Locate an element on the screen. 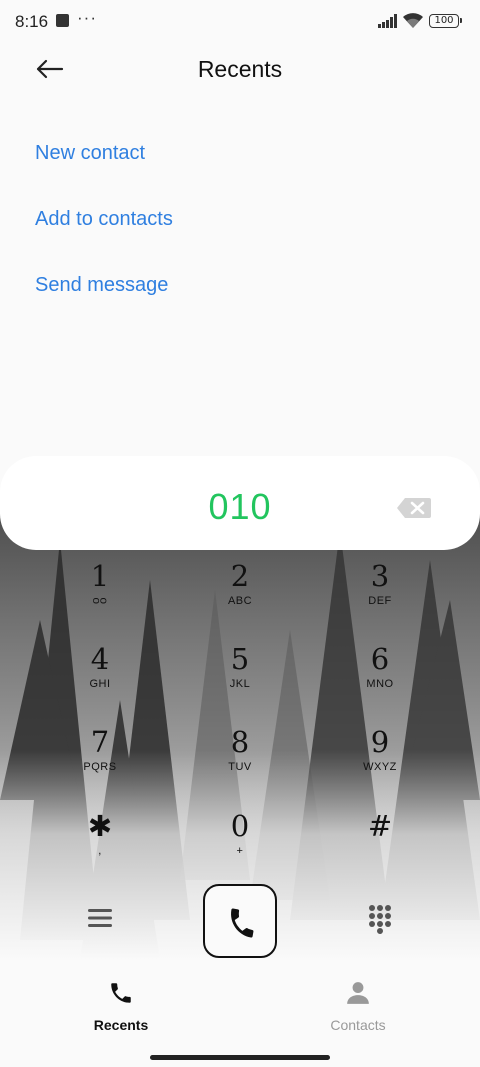 This screenshot has width=480, height=1067. send-message-link: Send message is located at coordinates (101, 285).